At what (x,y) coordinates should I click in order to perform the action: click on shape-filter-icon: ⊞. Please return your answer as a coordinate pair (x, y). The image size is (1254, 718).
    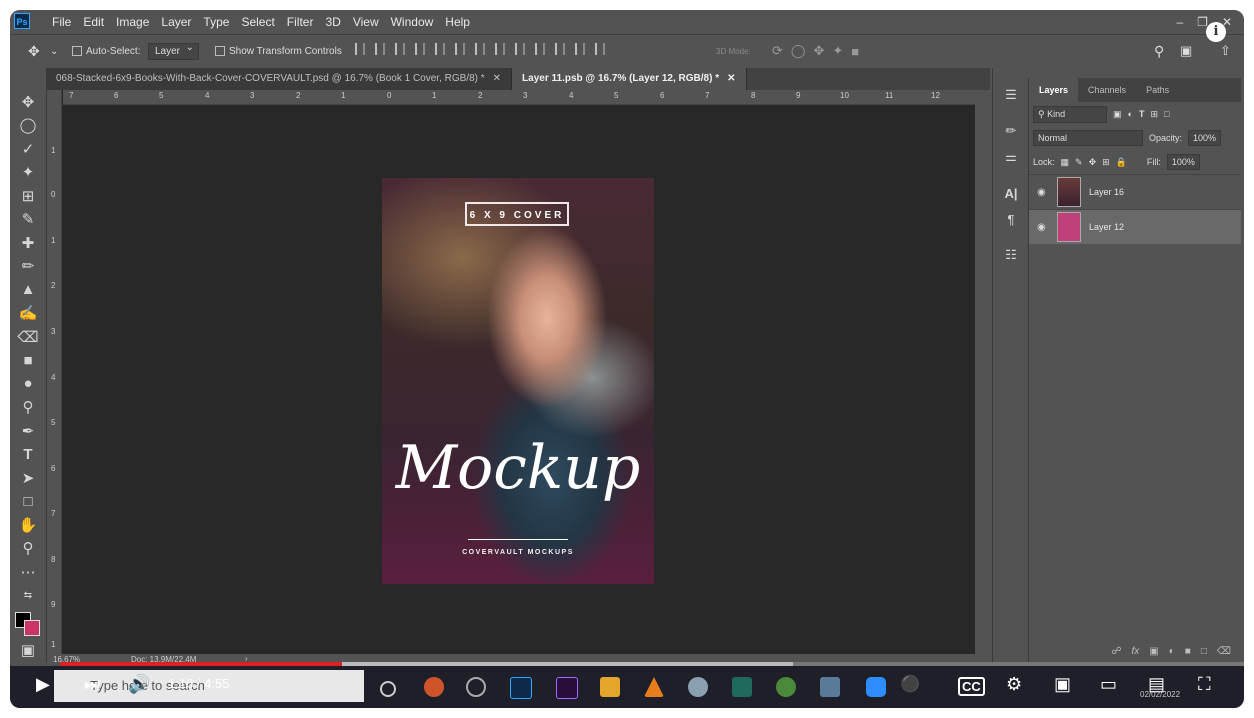
    Looking at the image, I should click on (1154, 114).